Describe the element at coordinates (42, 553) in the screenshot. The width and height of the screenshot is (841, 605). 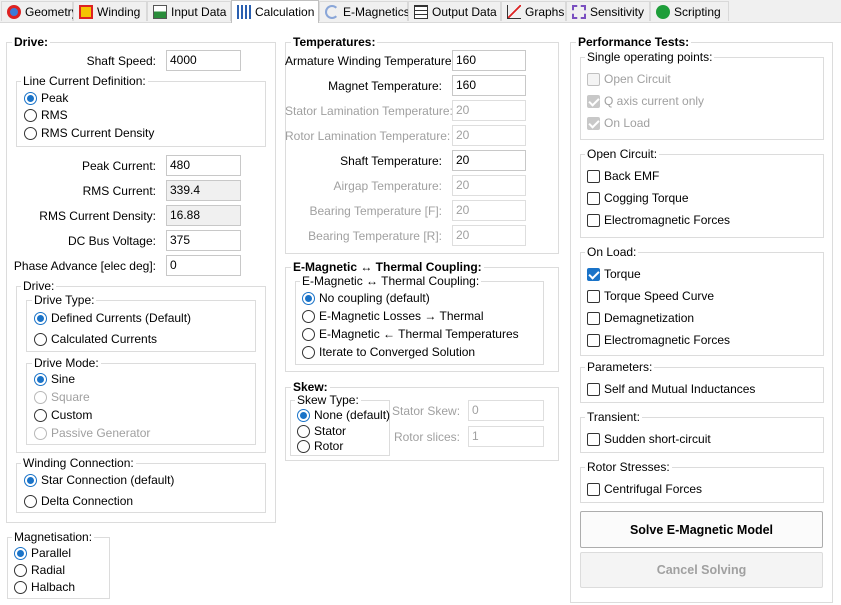
I see `parallel-radio: Parallel` at that location.